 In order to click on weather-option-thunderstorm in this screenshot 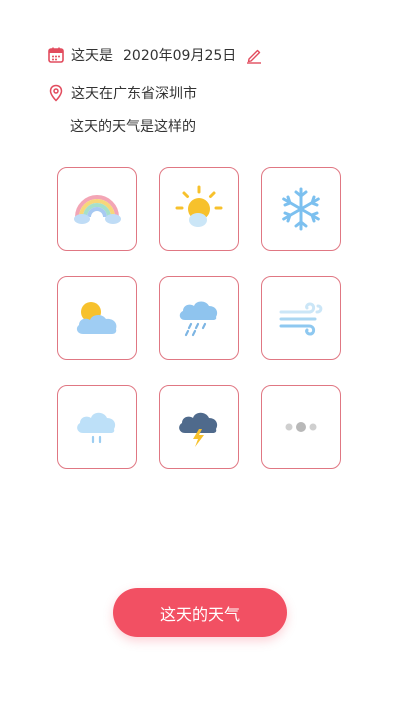, I will do `click(199, 427)`.